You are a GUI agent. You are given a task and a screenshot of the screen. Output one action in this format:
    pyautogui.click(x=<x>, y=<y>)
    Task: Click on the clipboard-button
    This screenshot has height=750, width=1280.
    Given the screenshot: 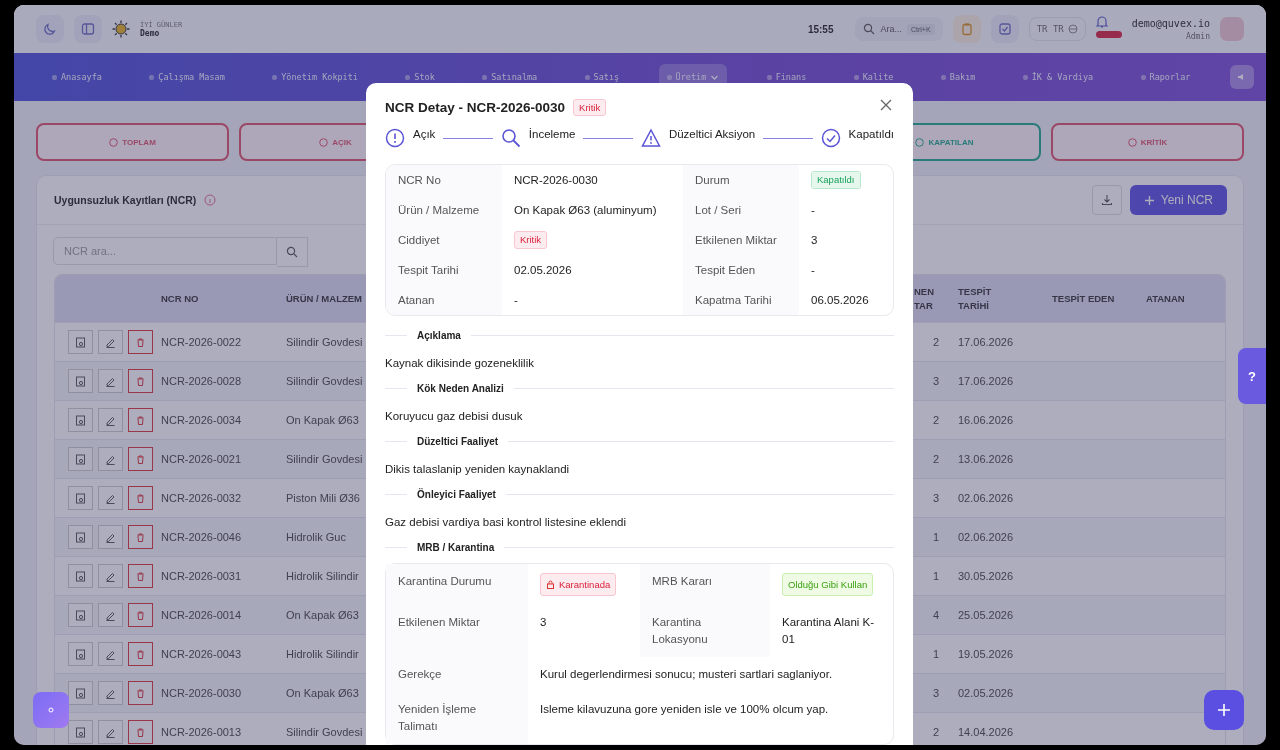 What is the action you would take?
    pyautogui.click(x=966, y=29)
    